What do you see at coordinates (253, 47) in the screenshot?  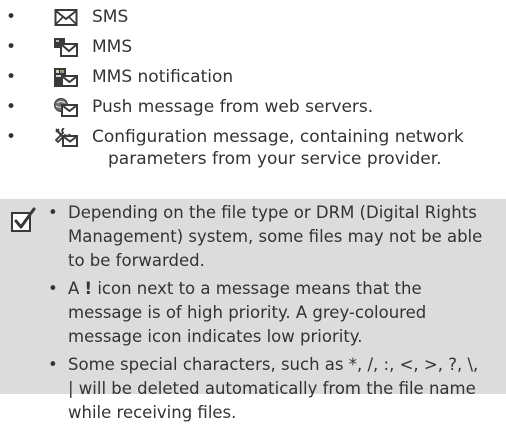 I see `list-item-mms: • MMS` at bounding box center [253, 47].